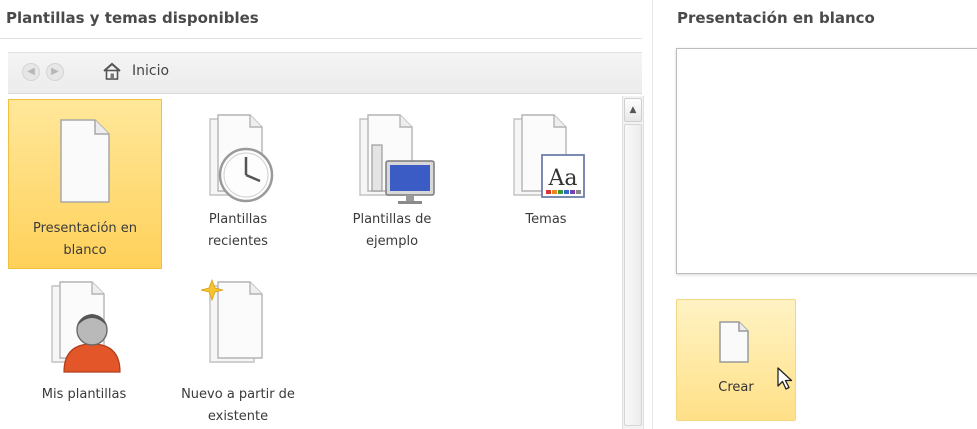 The image size is (977, 429). I want to click on preview-title: Presentación en blanco, so click(776, 18).